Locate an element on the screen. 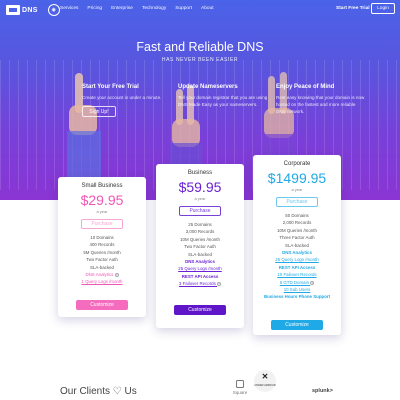 This screenshot has height=400, width=400. nav-item-support: Support is located at coordinates (183, 8).